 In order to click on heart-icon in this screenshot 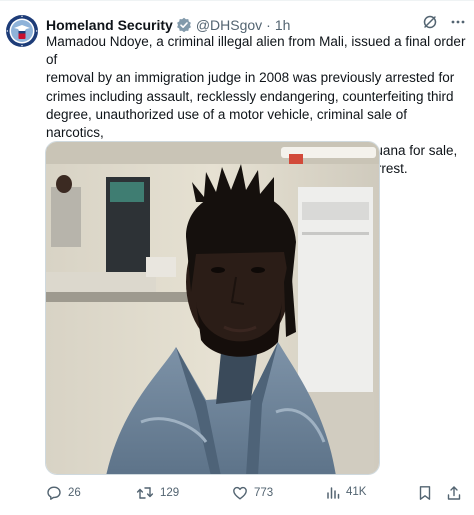, I will do `click(240, 493)`.